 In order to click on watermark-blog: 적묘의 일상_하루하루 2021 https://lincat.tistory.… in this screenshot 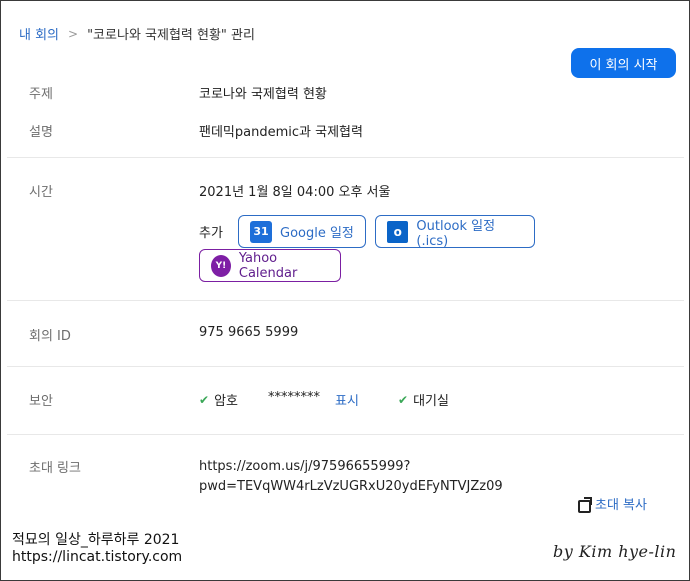, I will do `click(97, 549)`.